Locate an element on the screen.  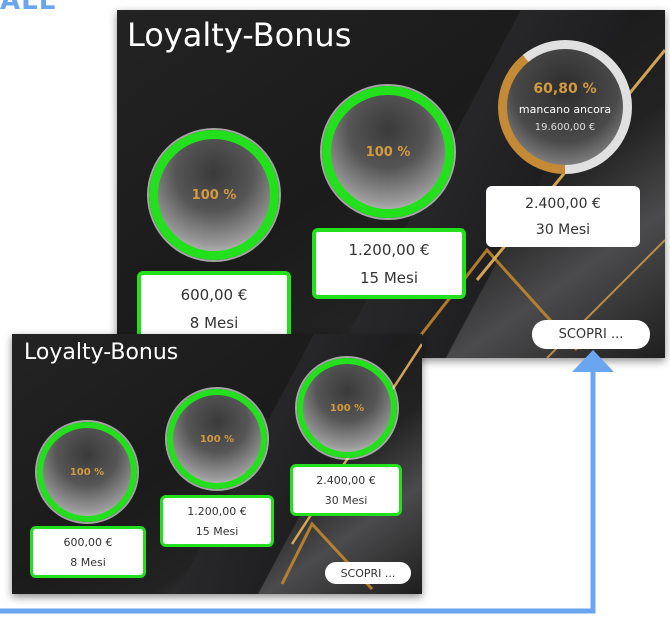
tier-progress-ring-center: 60,80 % mancano ancora 19.600,00 € is located at coordinates (565, 107).